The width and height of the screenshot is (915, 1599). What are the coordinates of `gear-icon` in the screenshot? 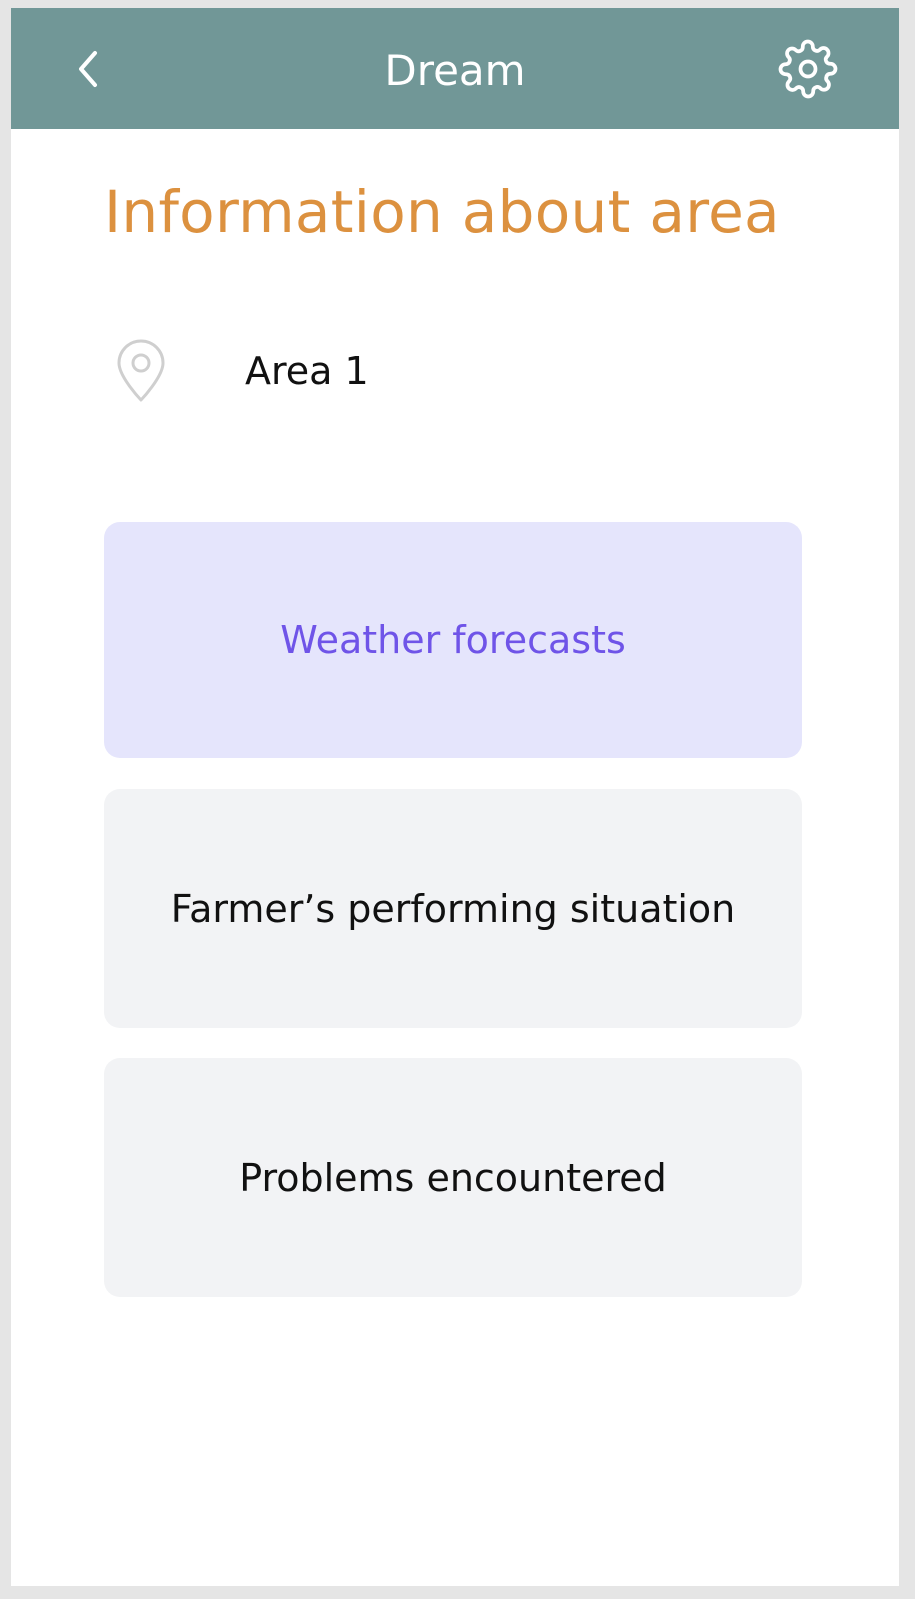 It's located at (808, 69).